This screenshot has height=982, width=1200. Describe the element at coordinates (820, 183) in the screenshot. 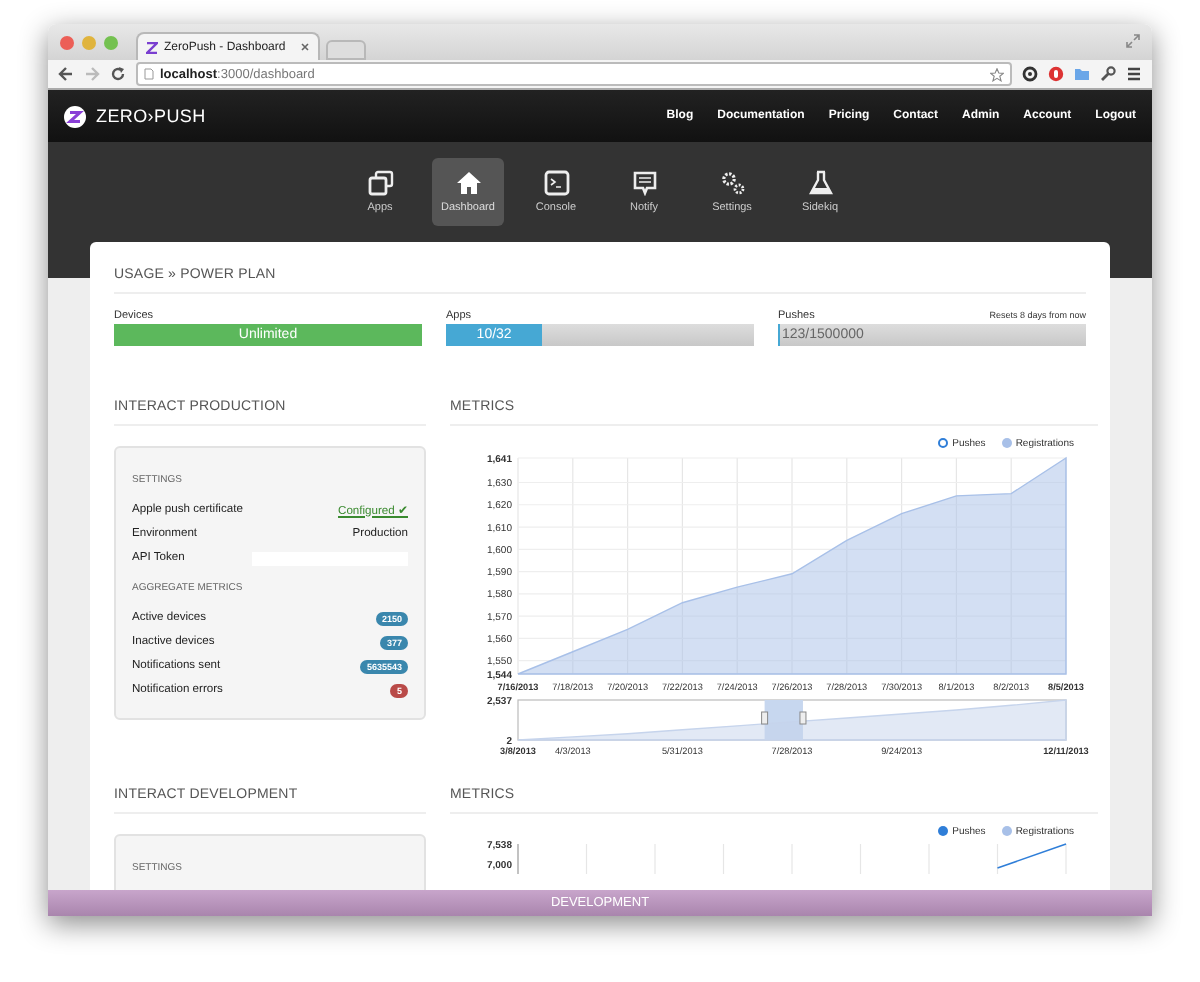

I see `flask-icon` at that location.